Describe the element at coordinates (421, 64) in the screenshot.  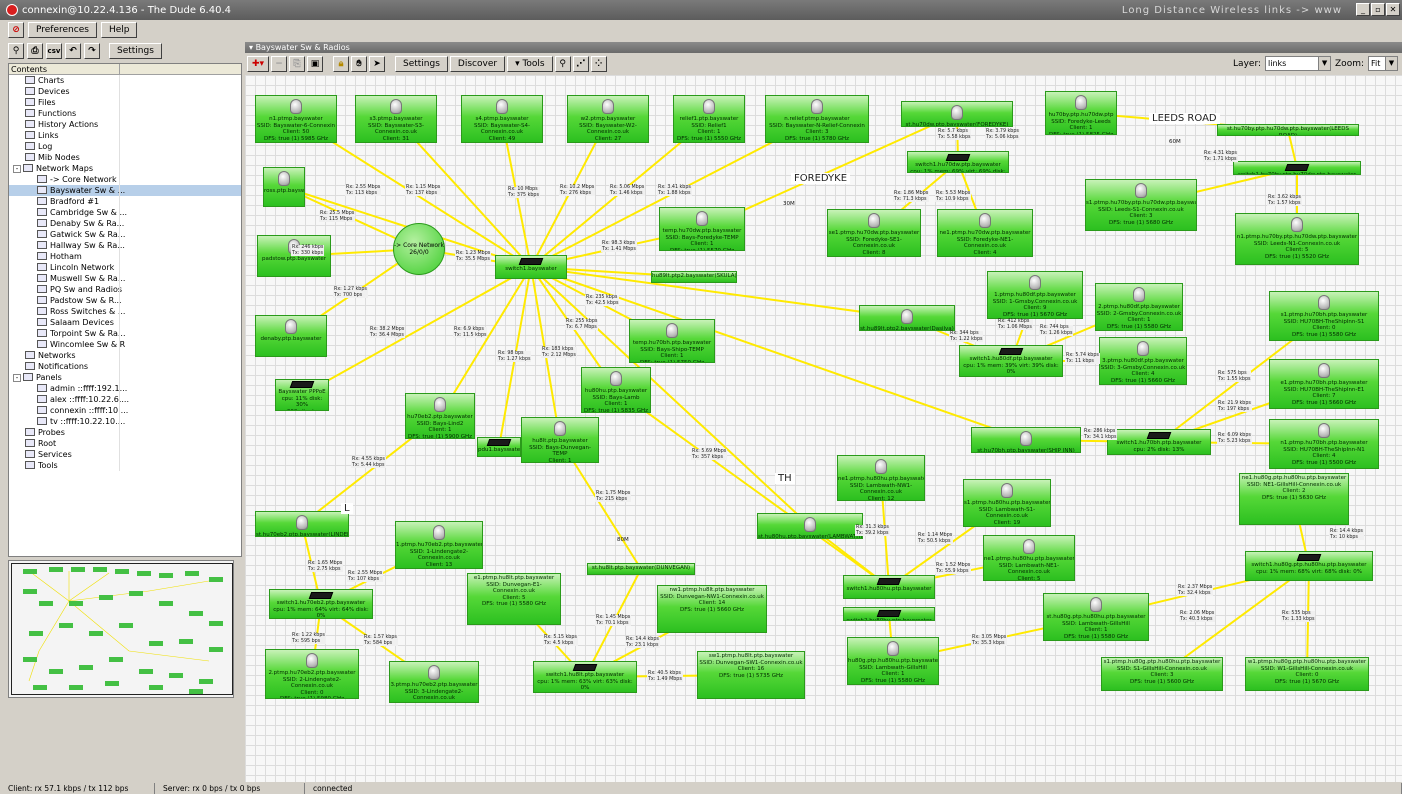
I see `map-settings-button: Settings` at that location.